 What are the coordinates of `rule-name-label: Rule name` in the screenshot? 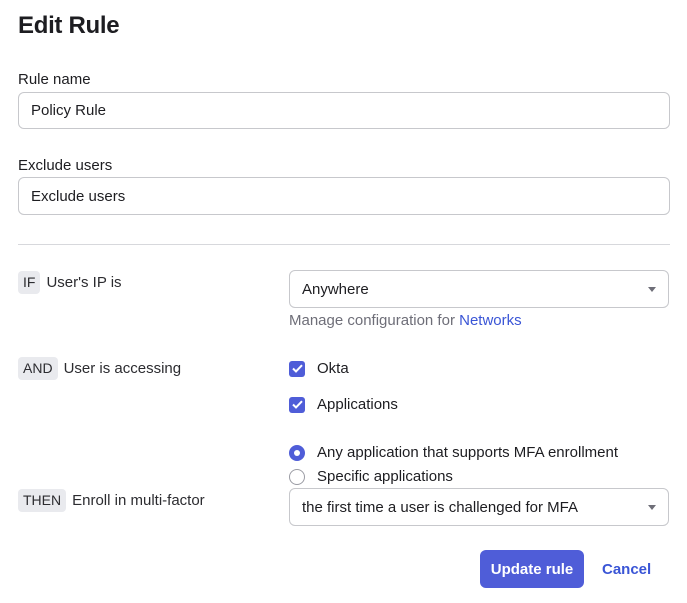 It's located at (54, 79).